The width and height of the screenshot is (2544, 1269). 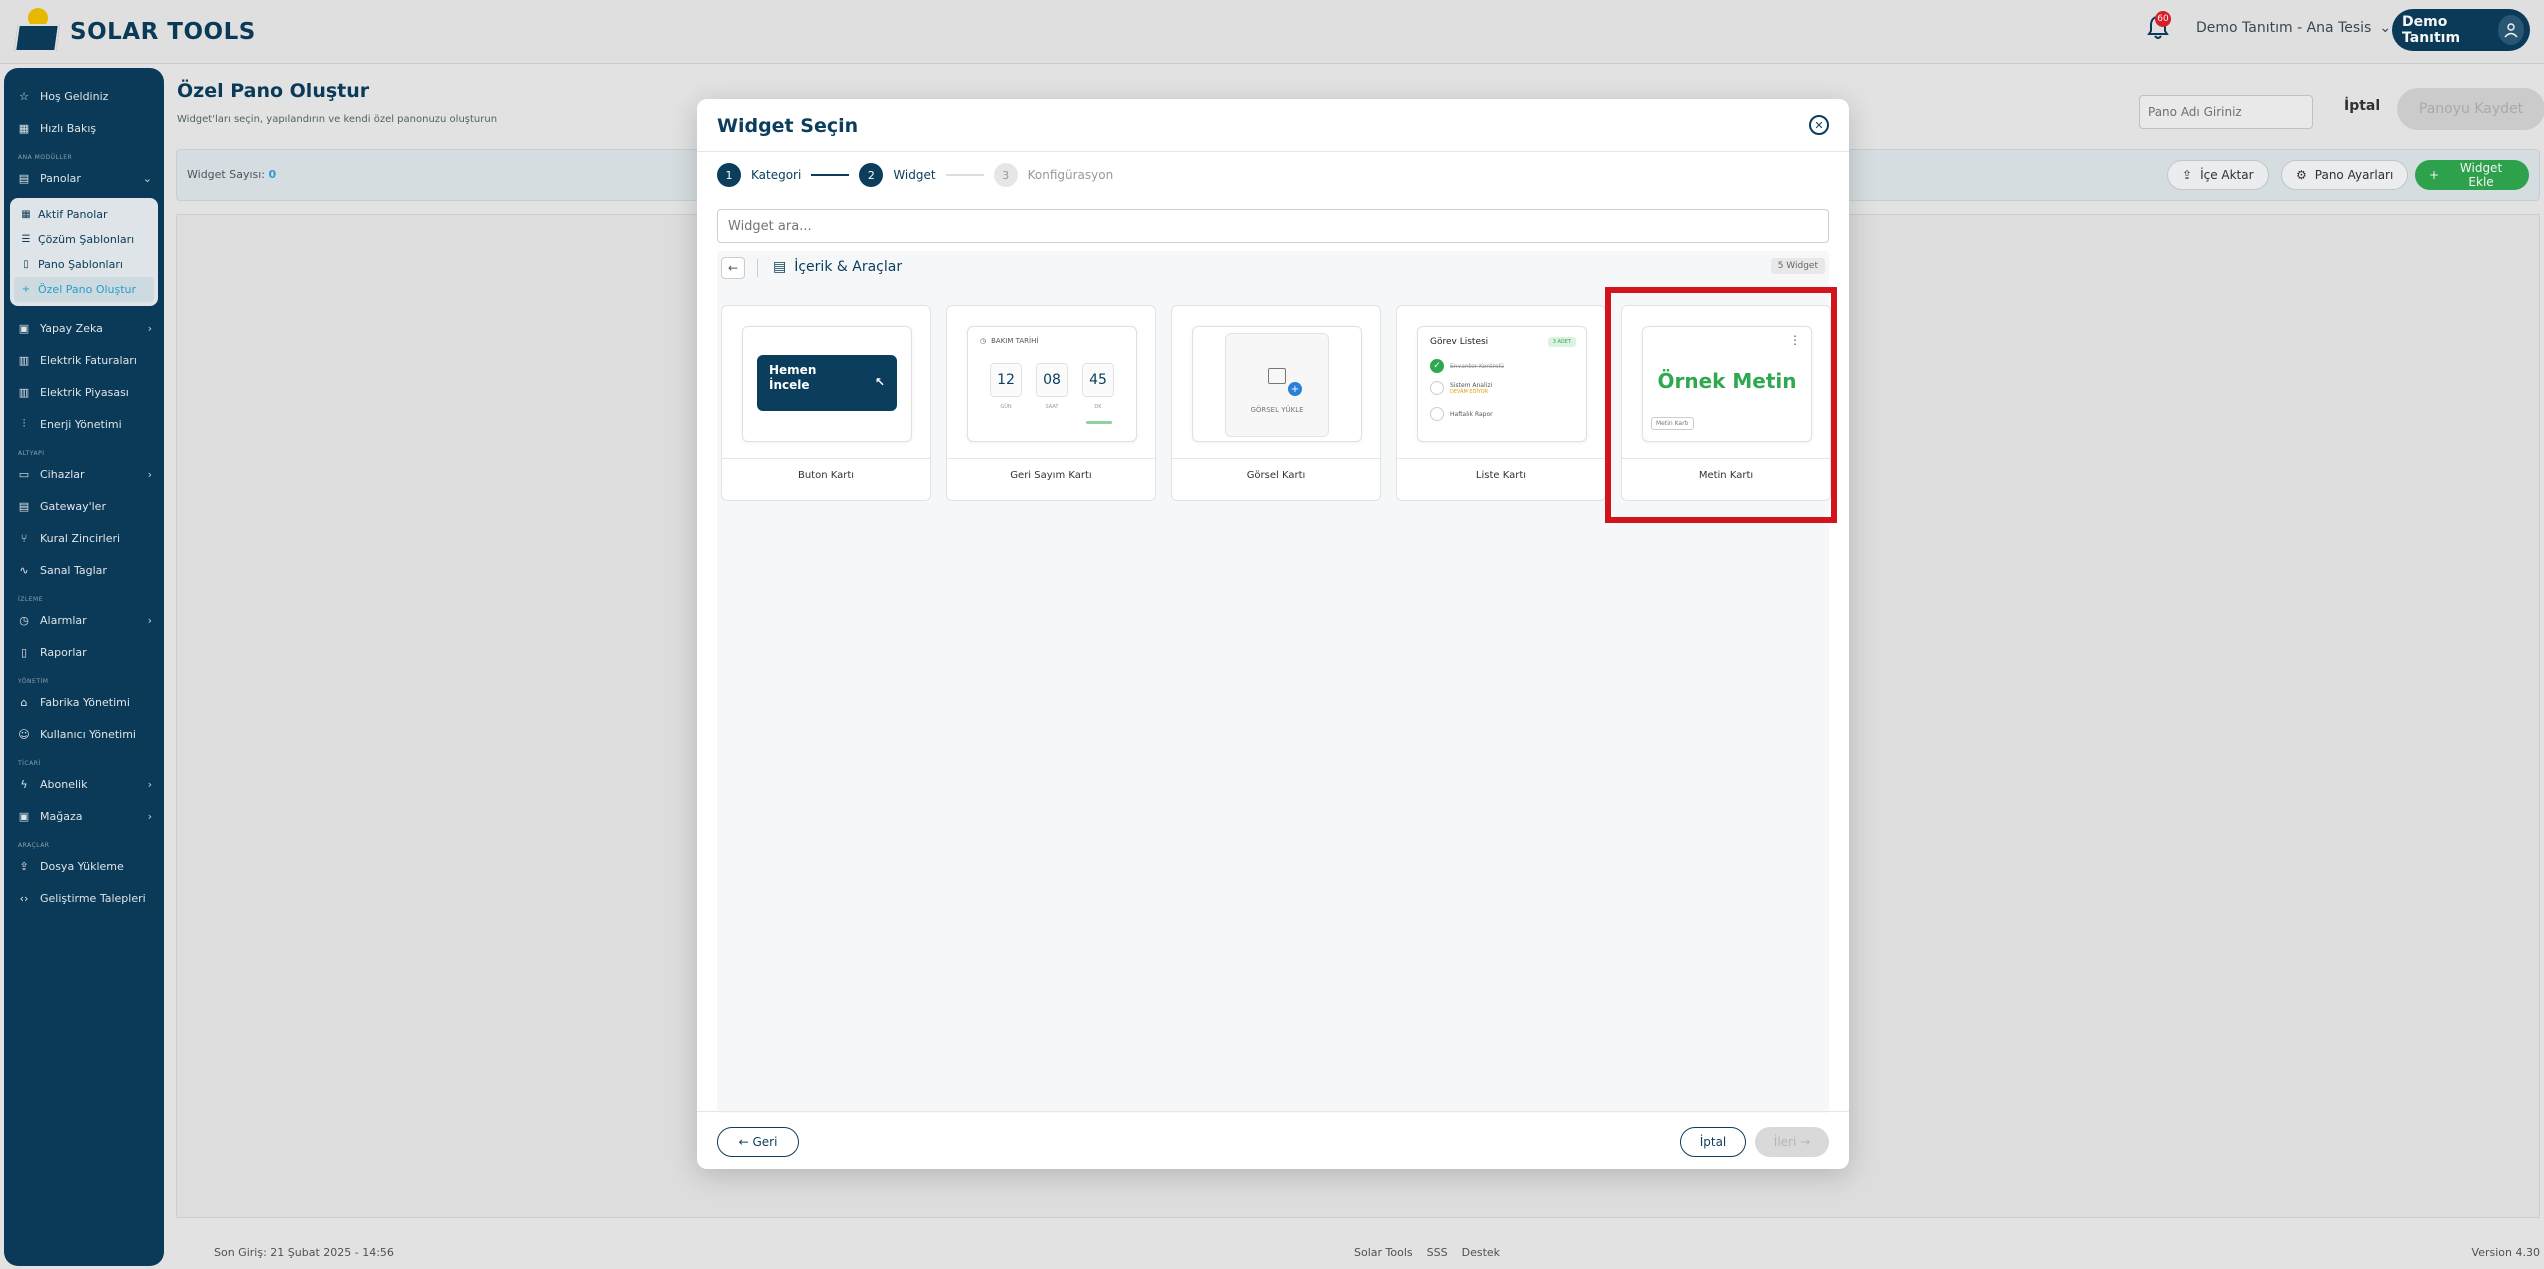 I want to click on list-preview-title: Görev Listesi, so click(x=1459, y=342).